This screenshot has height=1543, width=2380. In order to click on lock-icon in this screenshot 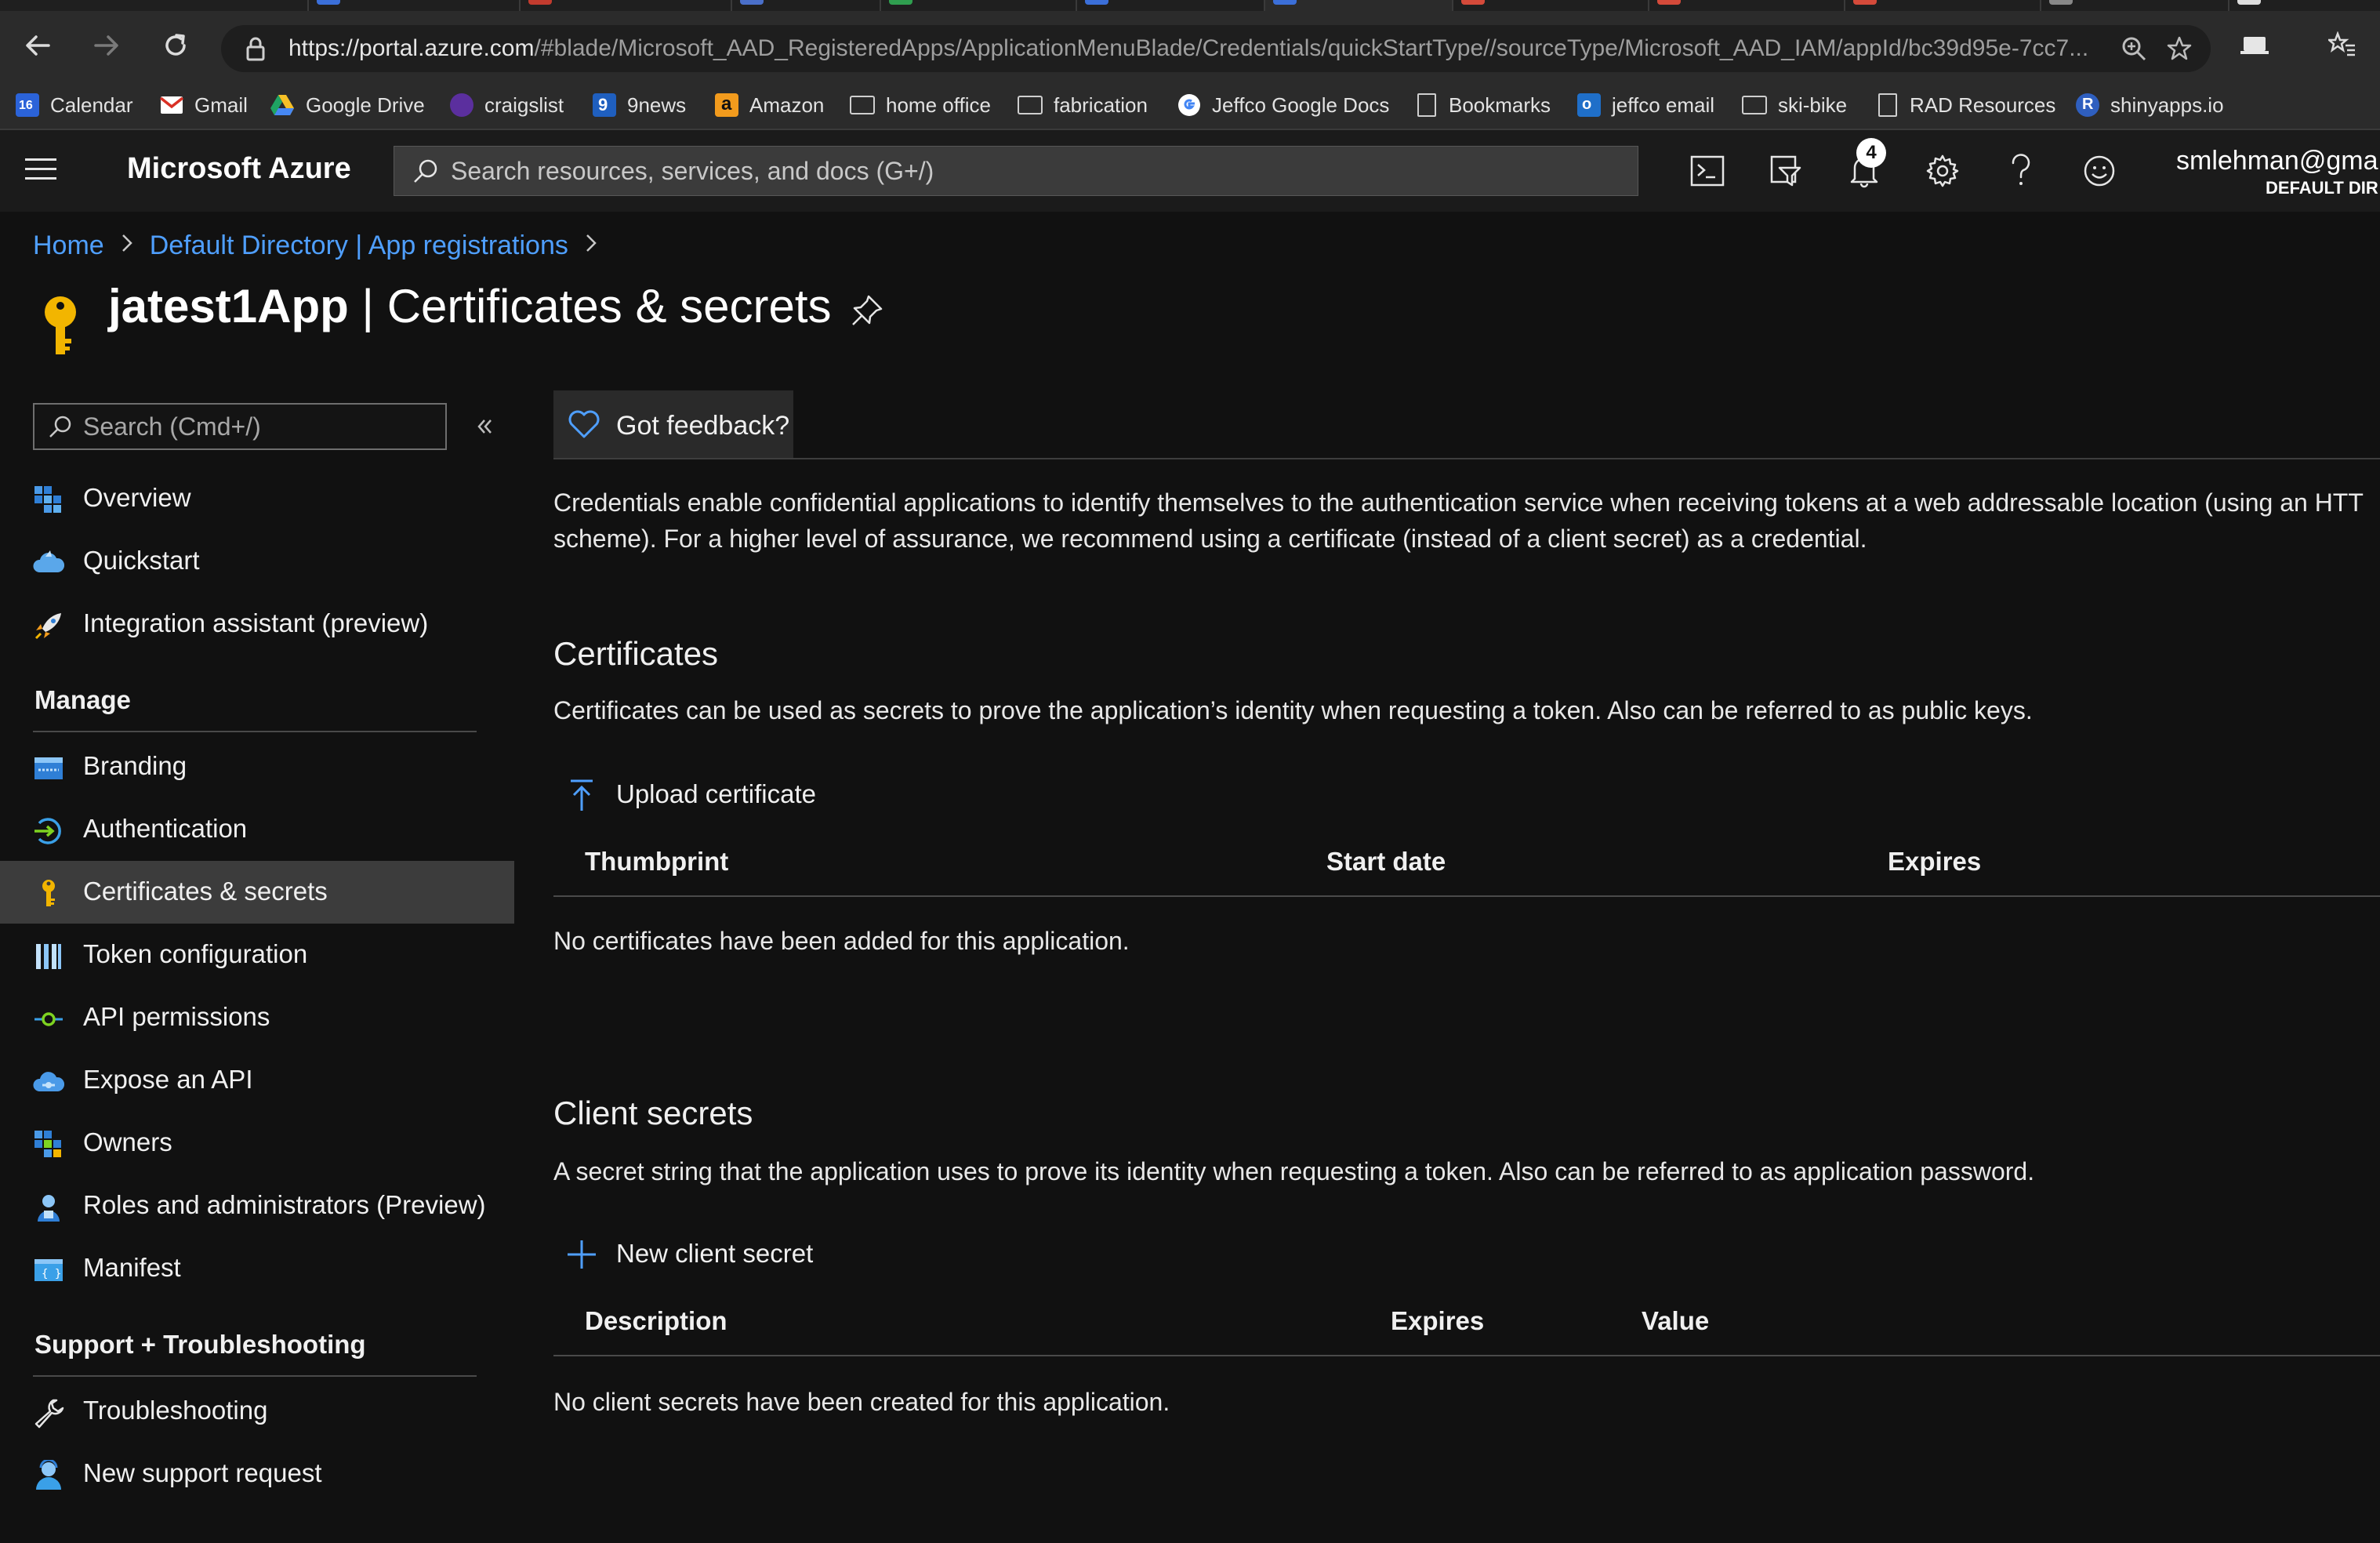, I will do `click(255, 48)`.